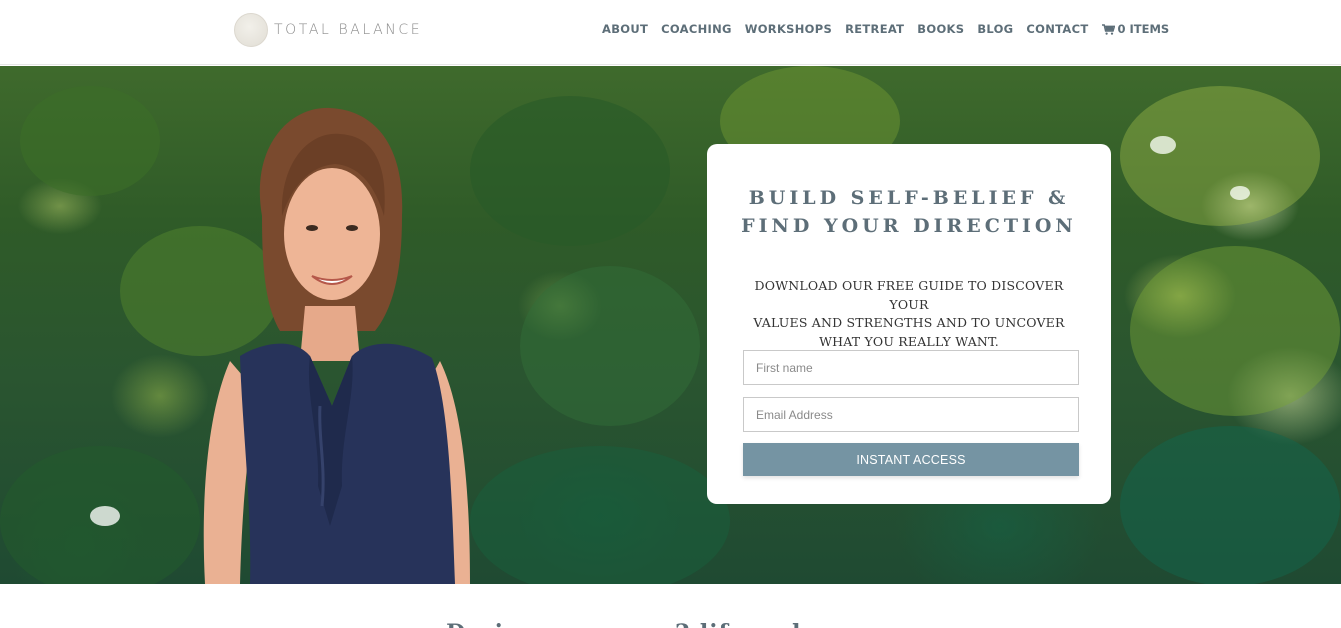 This screenshot has height=628, width=1341. What do you see at coordinates (788, 29) in the screenshot?
I see `nav-item-workshops: WORKSHOPS` at bounding box center [788, 29].